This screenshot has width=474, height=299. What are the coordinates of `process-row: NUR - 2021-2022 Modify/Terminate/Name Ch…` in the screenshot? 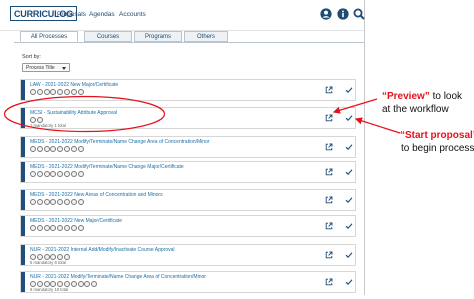 It's located at (188, 282).